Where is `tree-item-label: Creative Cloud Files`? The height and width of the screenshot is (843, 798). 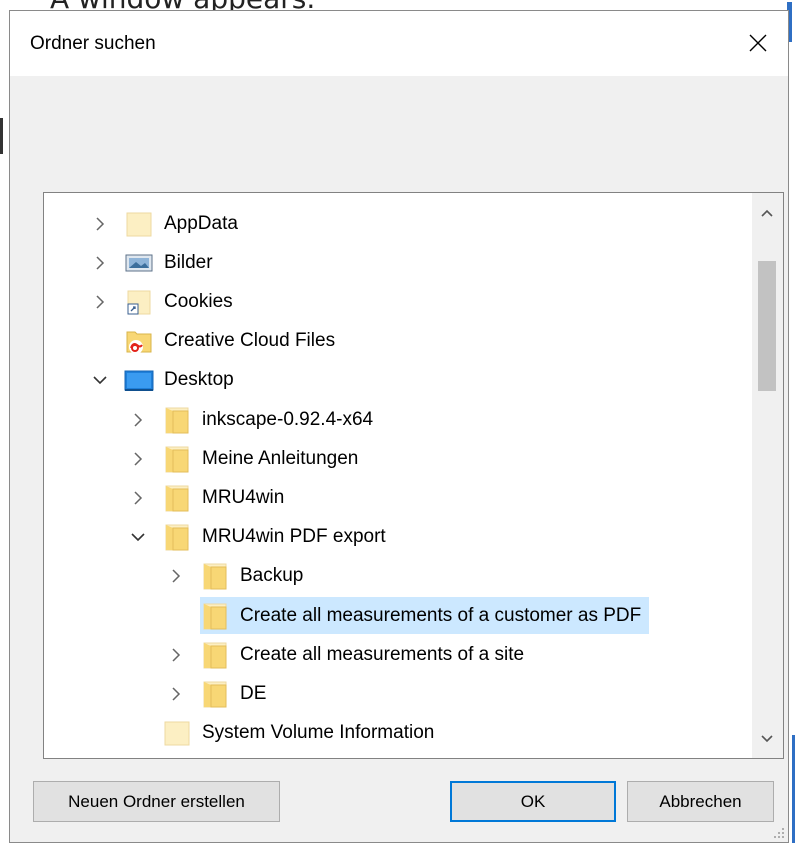 tree-item-label: Creative Cloud Files is located at coordinates (250, 341).